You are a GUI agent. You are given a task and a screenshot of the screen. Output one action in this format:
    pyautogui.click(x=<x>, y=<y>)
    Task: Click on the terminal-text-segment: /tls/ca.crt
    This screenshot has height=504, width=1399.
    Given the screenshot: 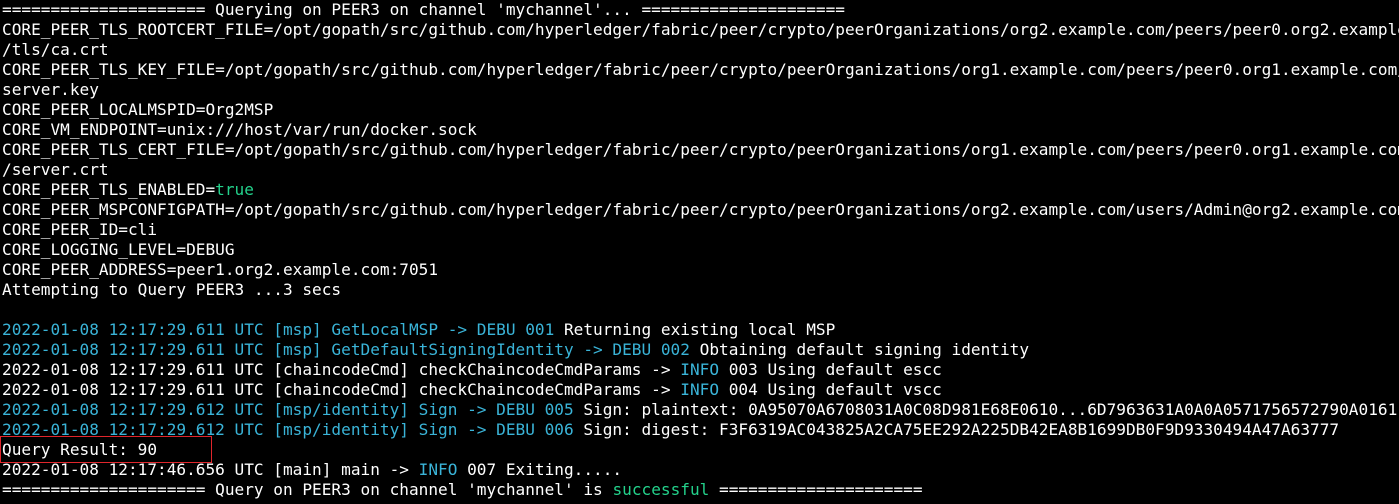 What is the action you would take?
    pyautogui.click(x=55, y=49)
    